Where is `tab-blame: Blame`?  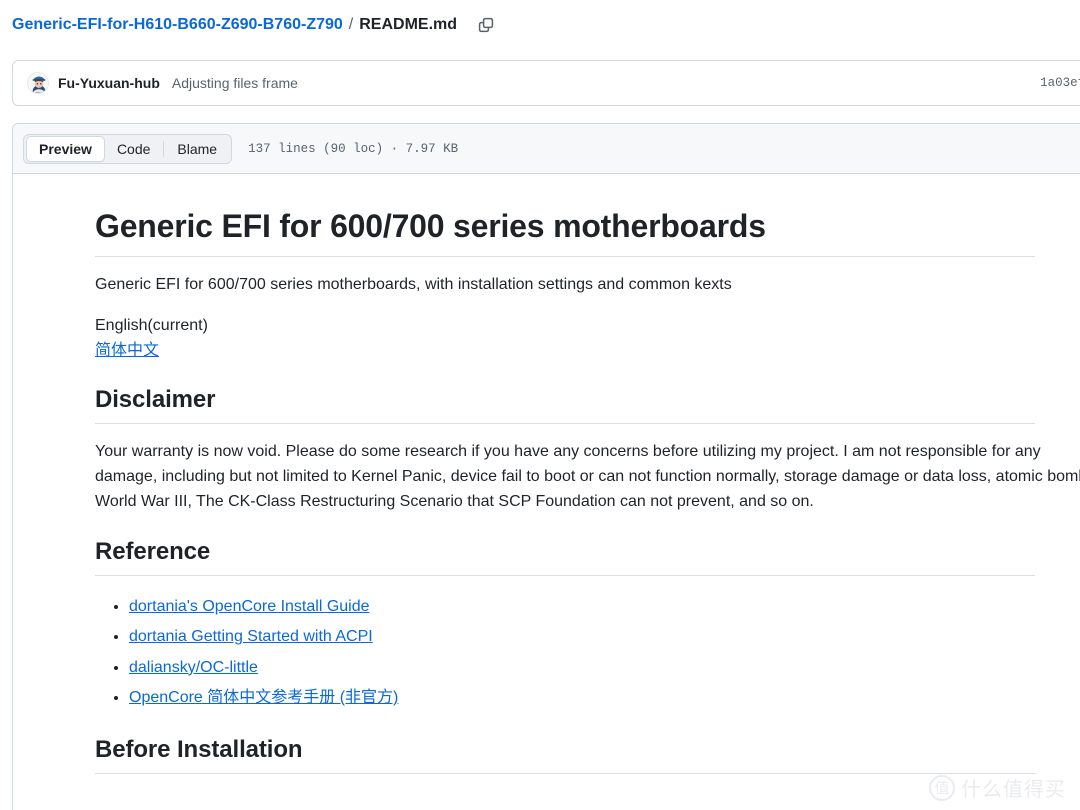
tab-blame: Blame is located at coordinates (197, 149).